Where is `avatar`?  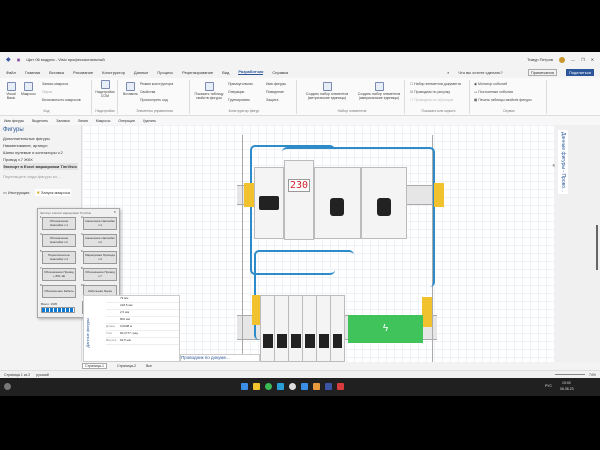
avatar is located at coordinates (562, 59).